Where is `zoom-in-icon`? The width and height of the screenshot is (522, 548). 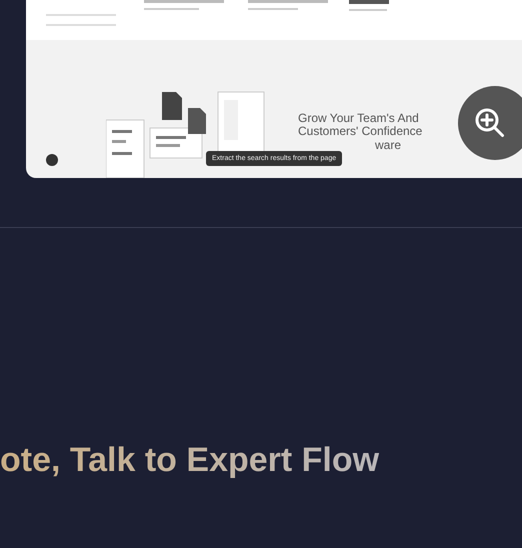
zoom-in-icon is located at coordinates (490, 123).